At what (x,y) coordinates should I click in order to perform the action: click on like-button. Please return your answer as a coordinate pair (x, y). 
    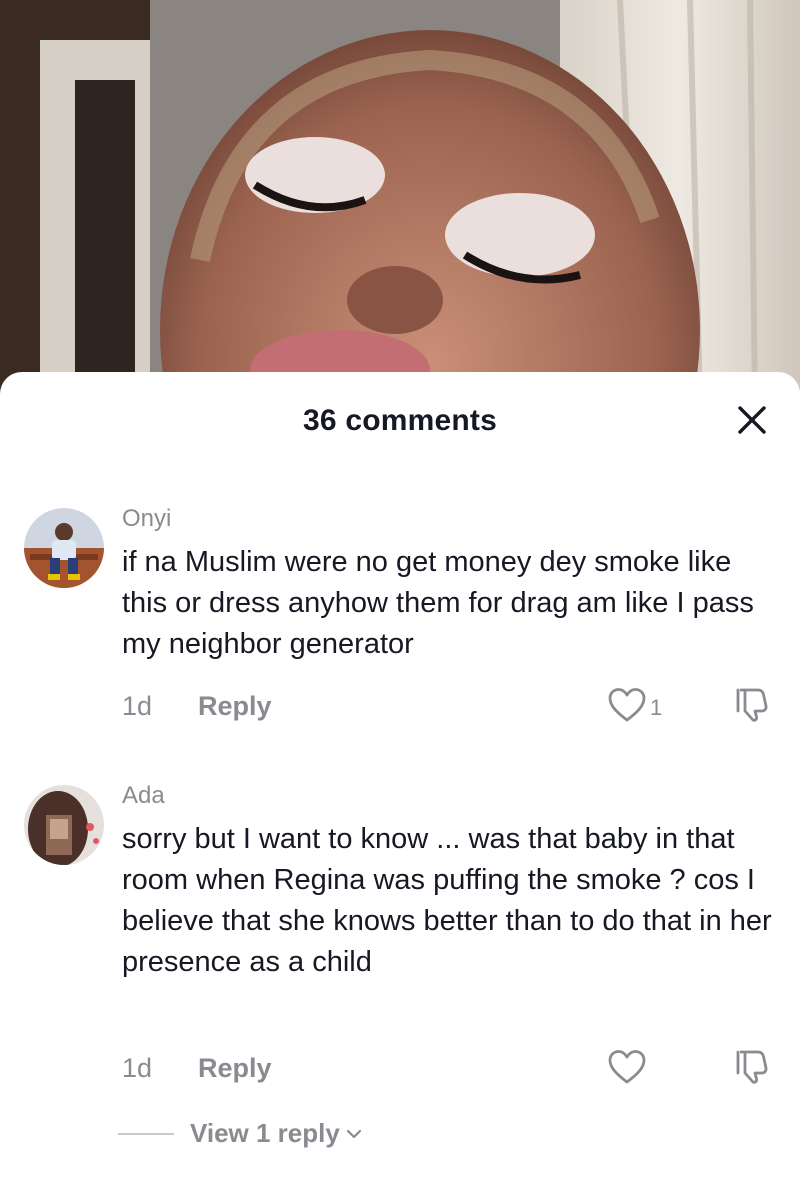
    Looking at the image, I should click on (628, 1069).